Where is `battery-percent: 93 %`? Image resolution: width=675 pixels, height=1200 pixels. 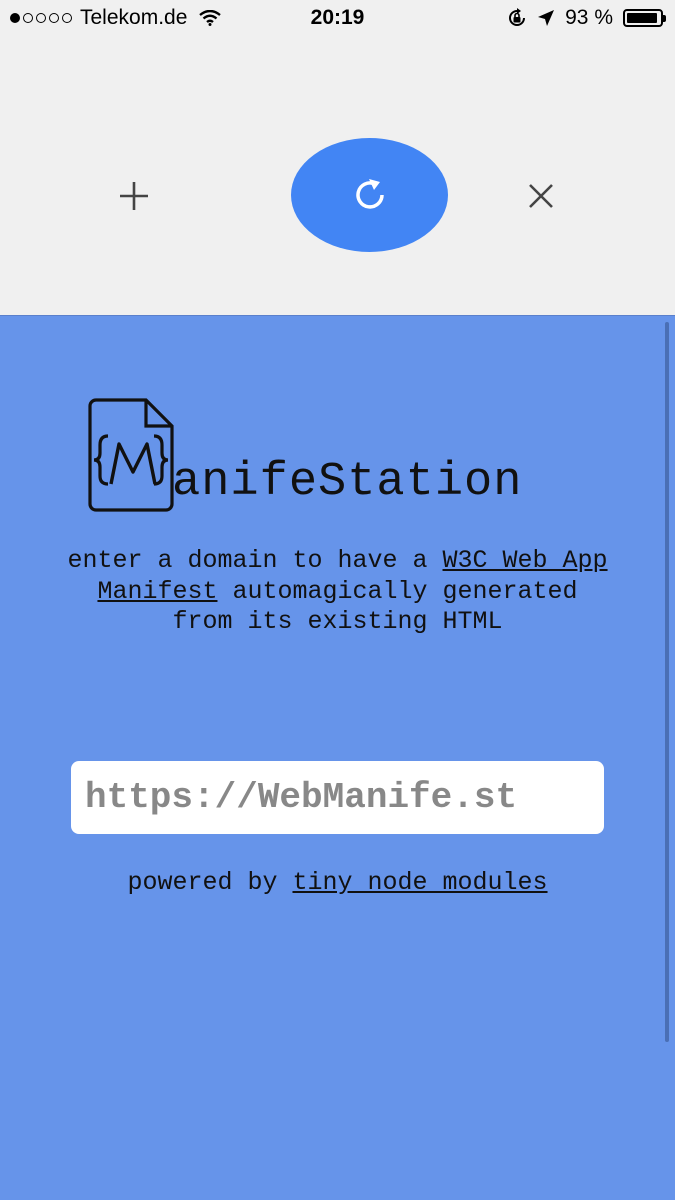
battery-percent: 93 % is located at coordinates (589, 17).